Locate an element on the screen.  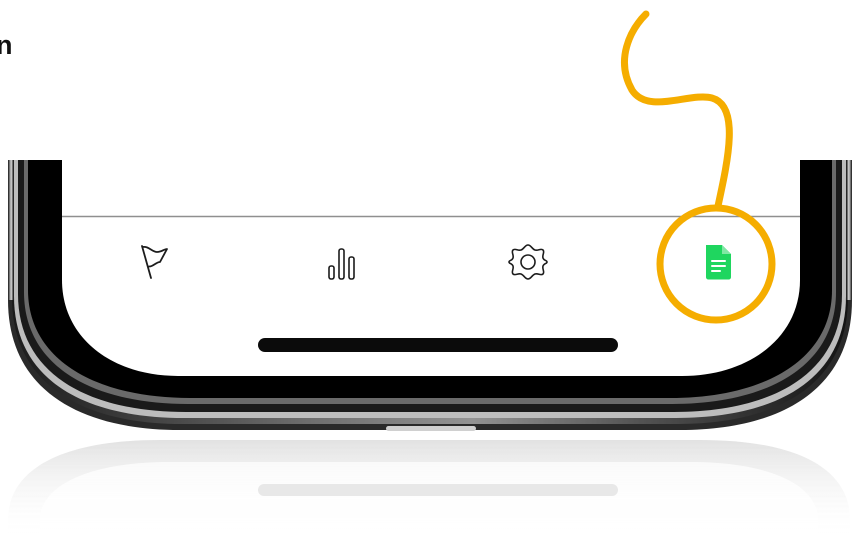
document-icon is located at coordinates (718, 262).